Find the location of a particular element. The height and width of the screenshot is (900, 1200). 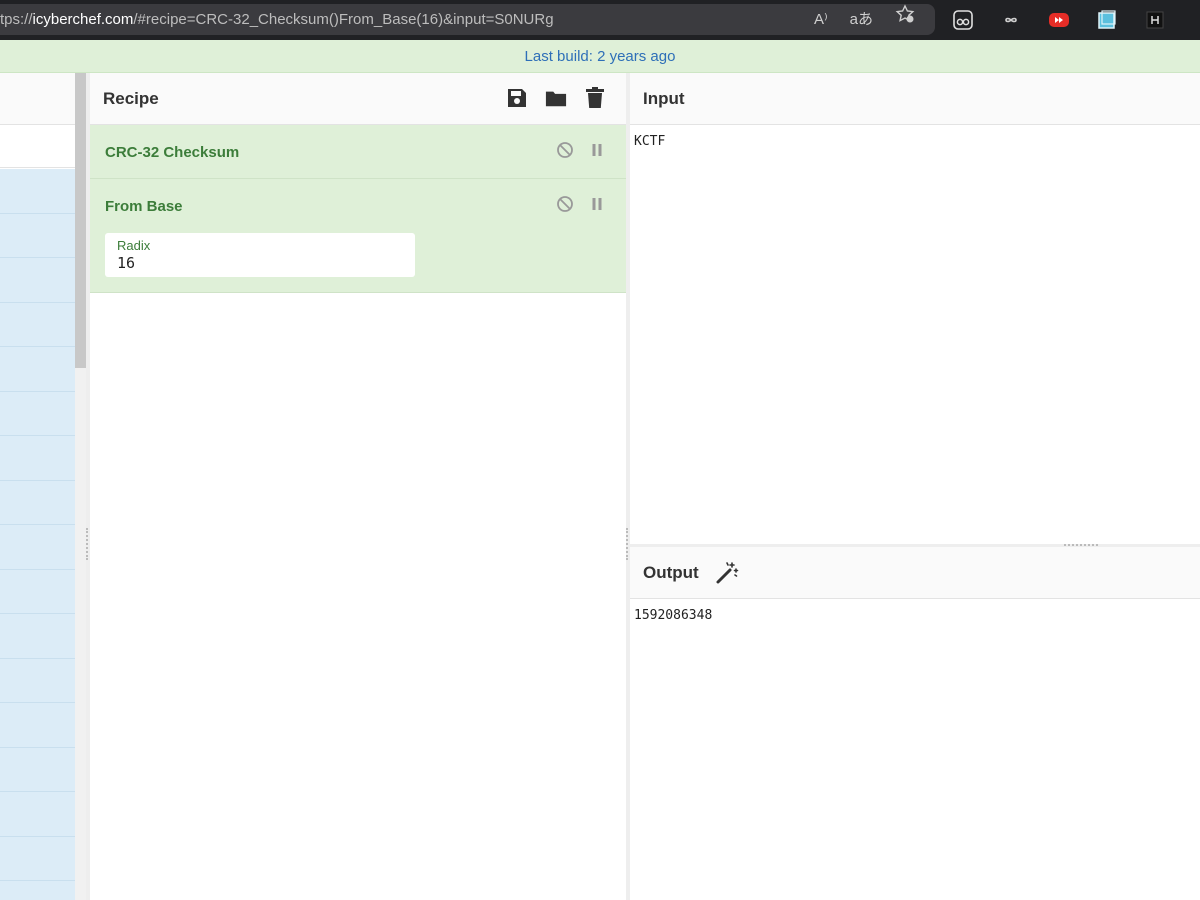

radix-value: 16 is located at coordinates (126, 263).